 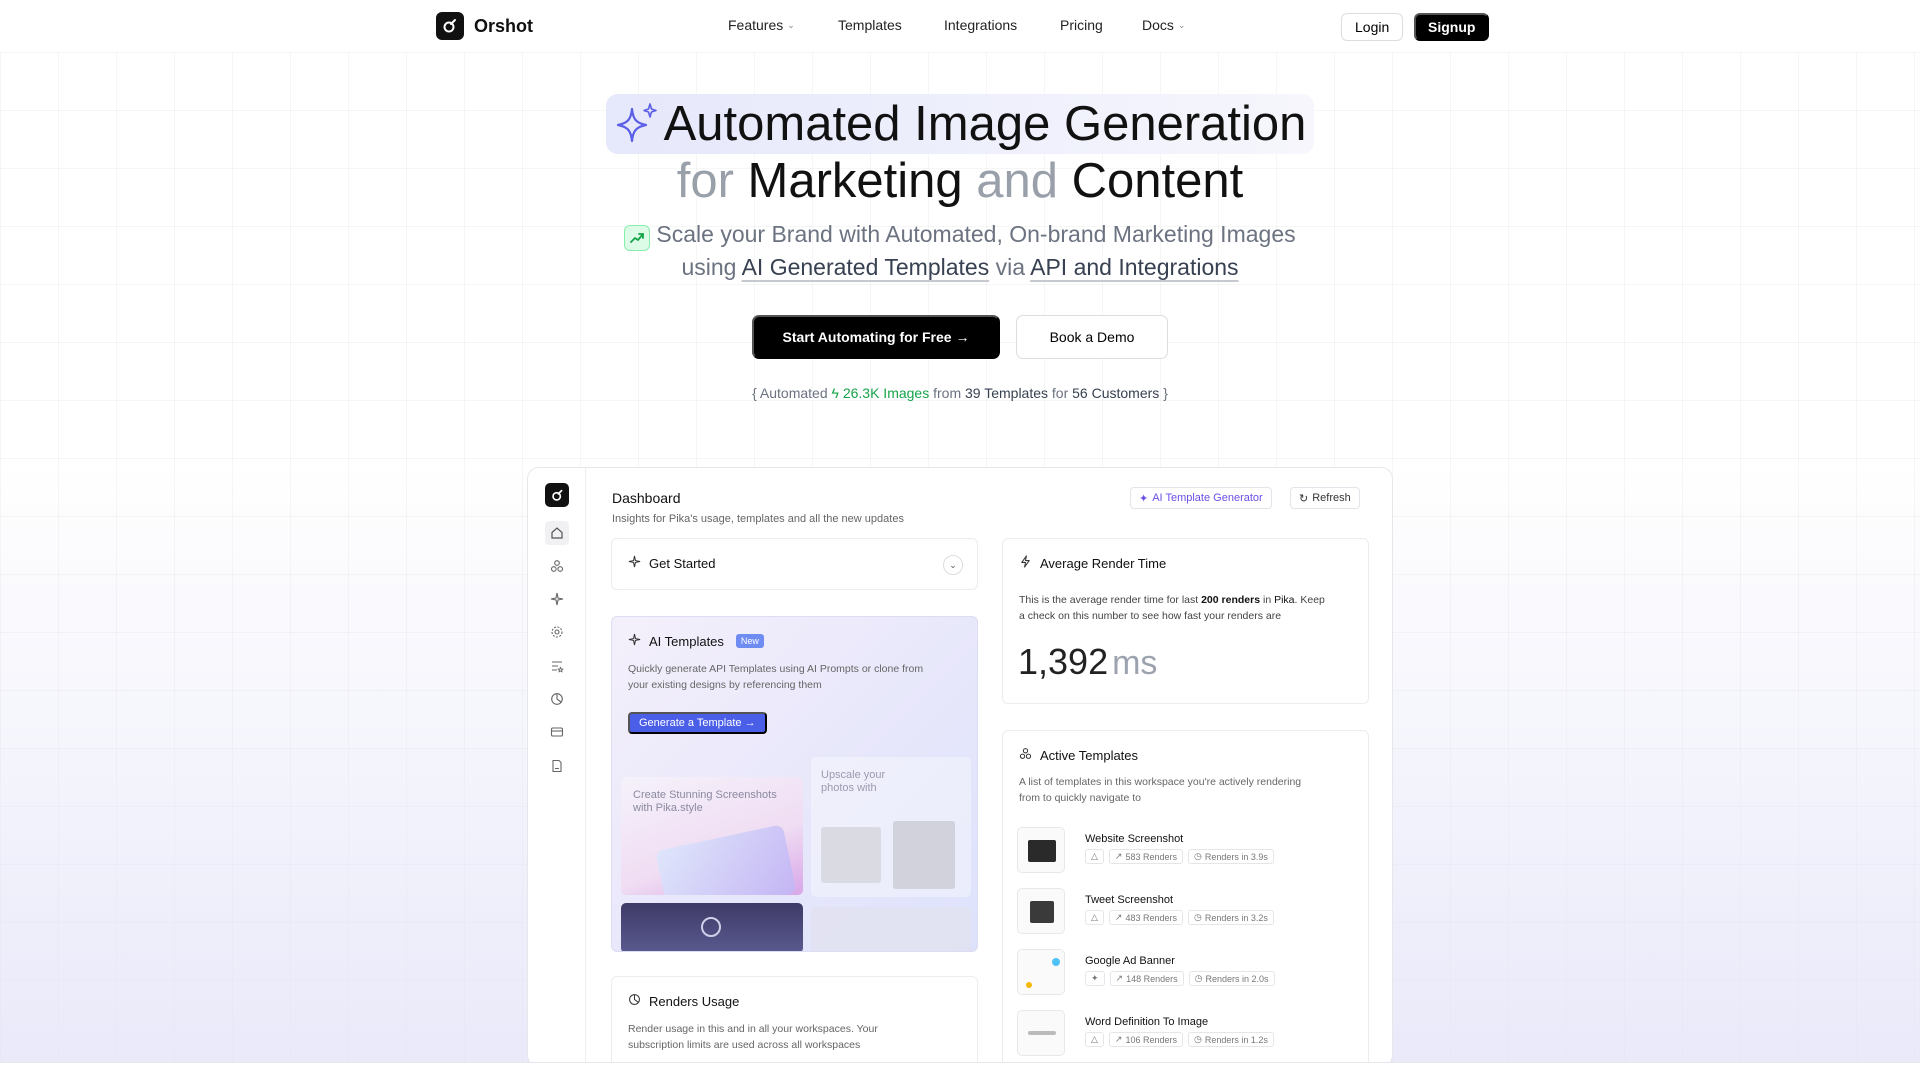 I want to click on docs-icon, so click(x=557, y=766).